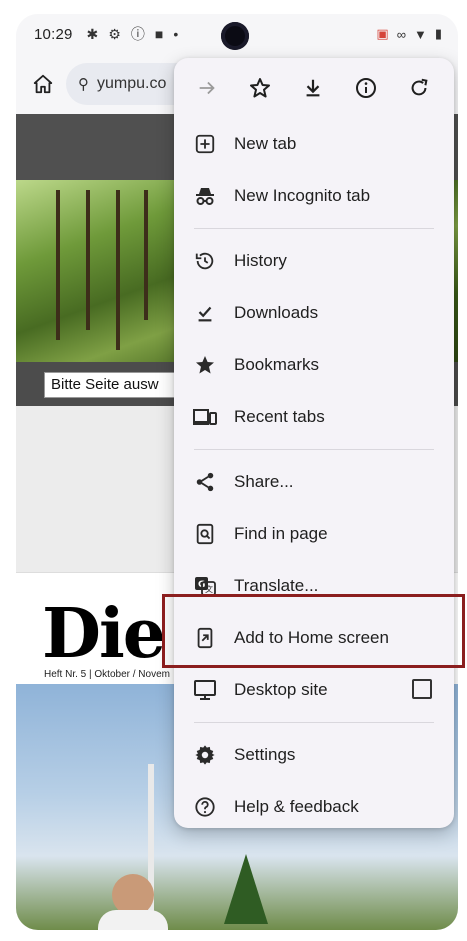 The width and height of the screenshot is (467, 941). I want to click on star-outline-icon, so click(260, 88).